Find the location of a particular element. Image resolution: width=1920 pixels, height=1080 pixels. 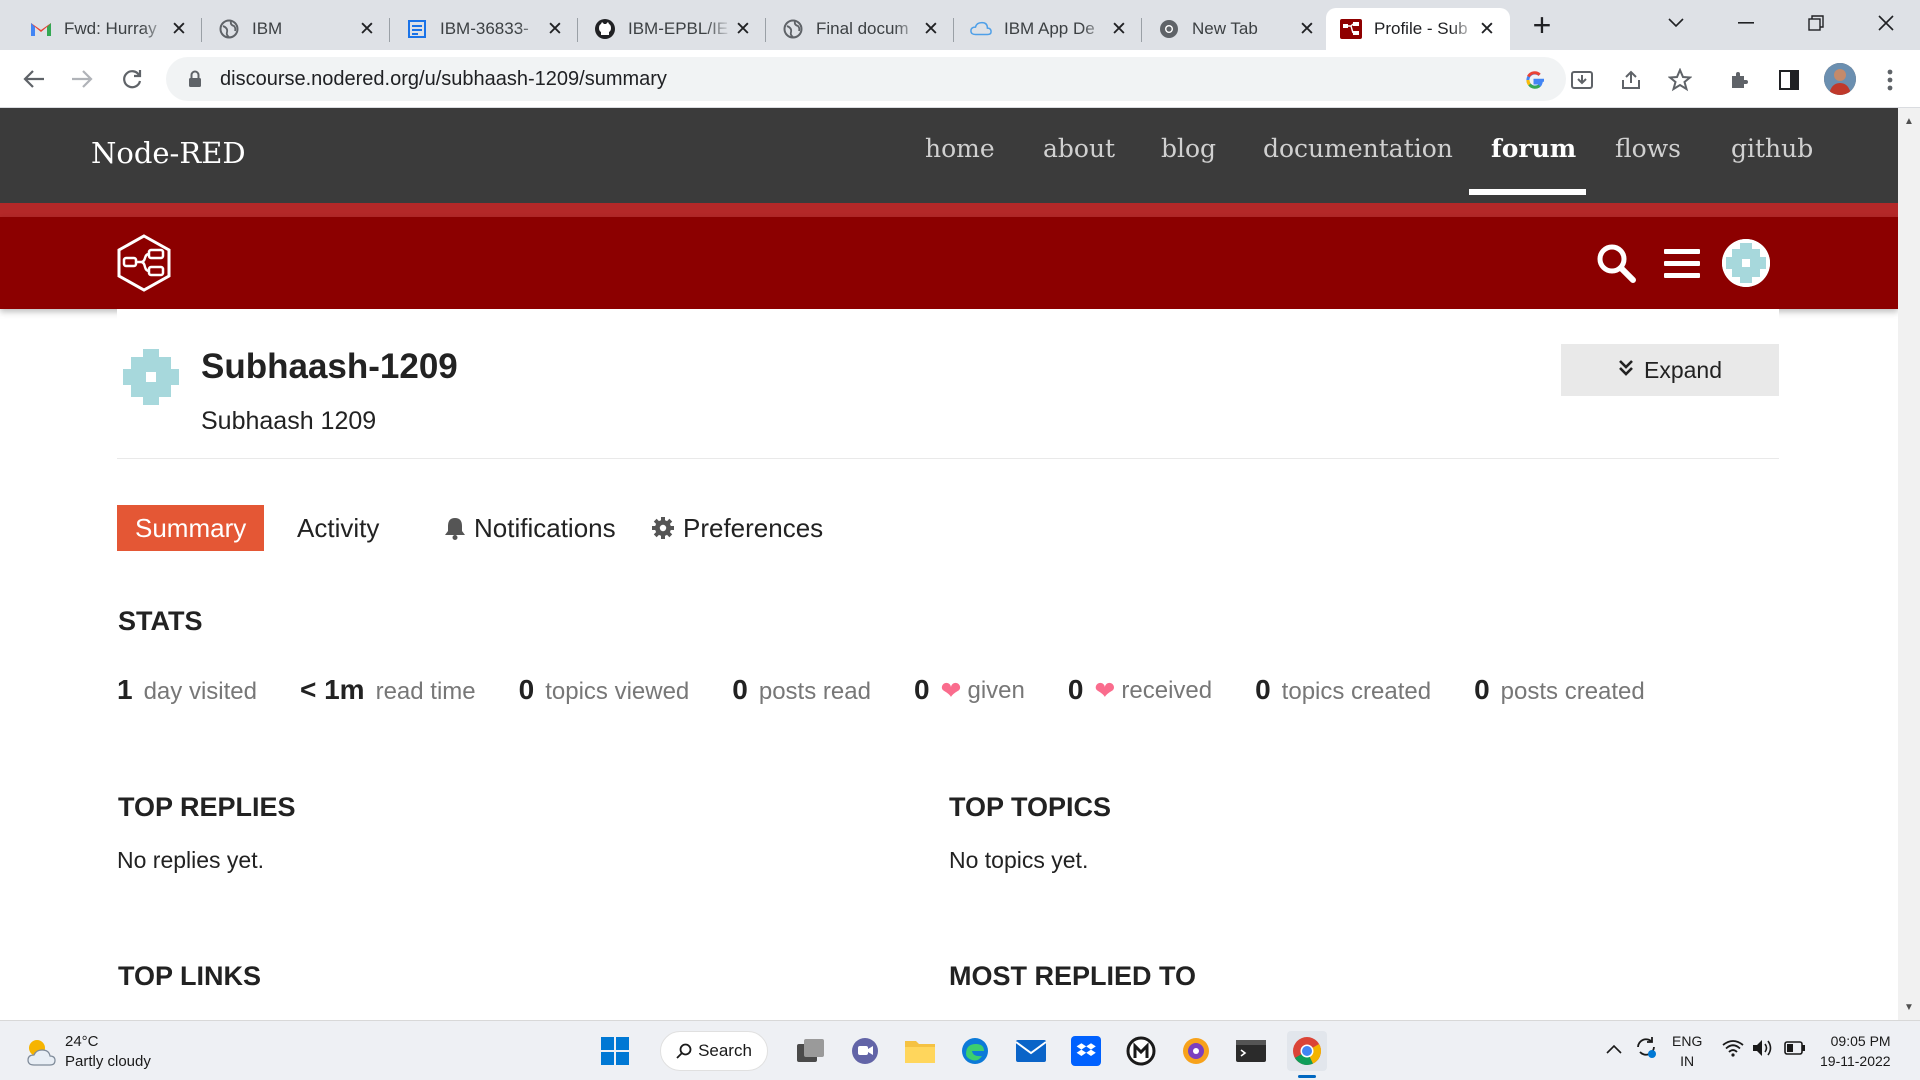

tab-summary: Summary is located at coordinates (191, 528).